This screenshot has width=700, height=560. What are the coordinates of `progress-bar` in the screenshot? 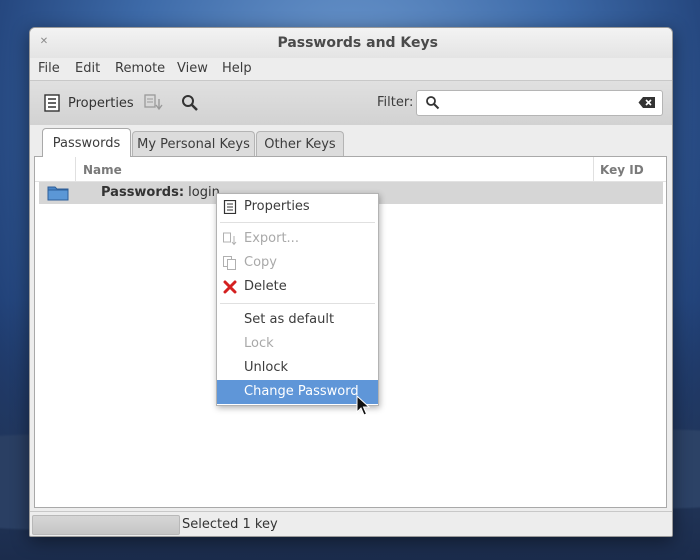 It's located at (106, 525).